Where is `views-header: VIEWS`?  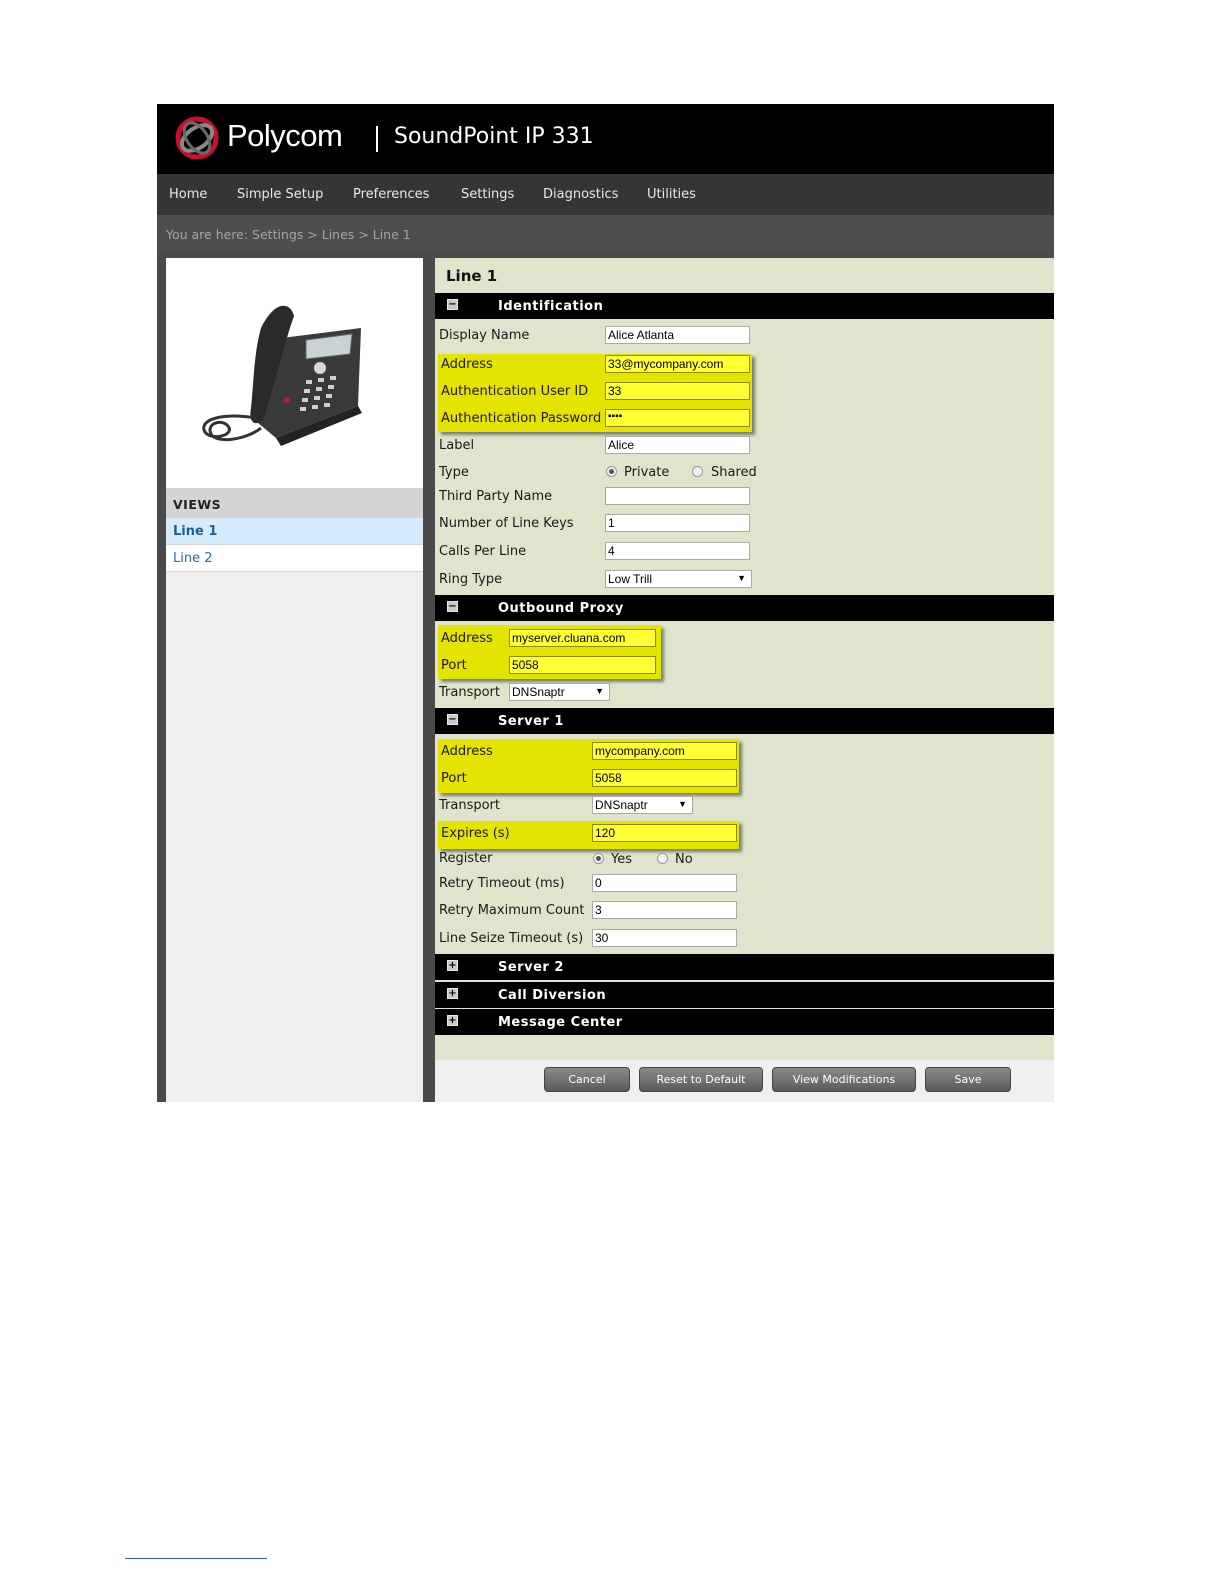 views-header: VIEWS is located at coordinates (294, 503).